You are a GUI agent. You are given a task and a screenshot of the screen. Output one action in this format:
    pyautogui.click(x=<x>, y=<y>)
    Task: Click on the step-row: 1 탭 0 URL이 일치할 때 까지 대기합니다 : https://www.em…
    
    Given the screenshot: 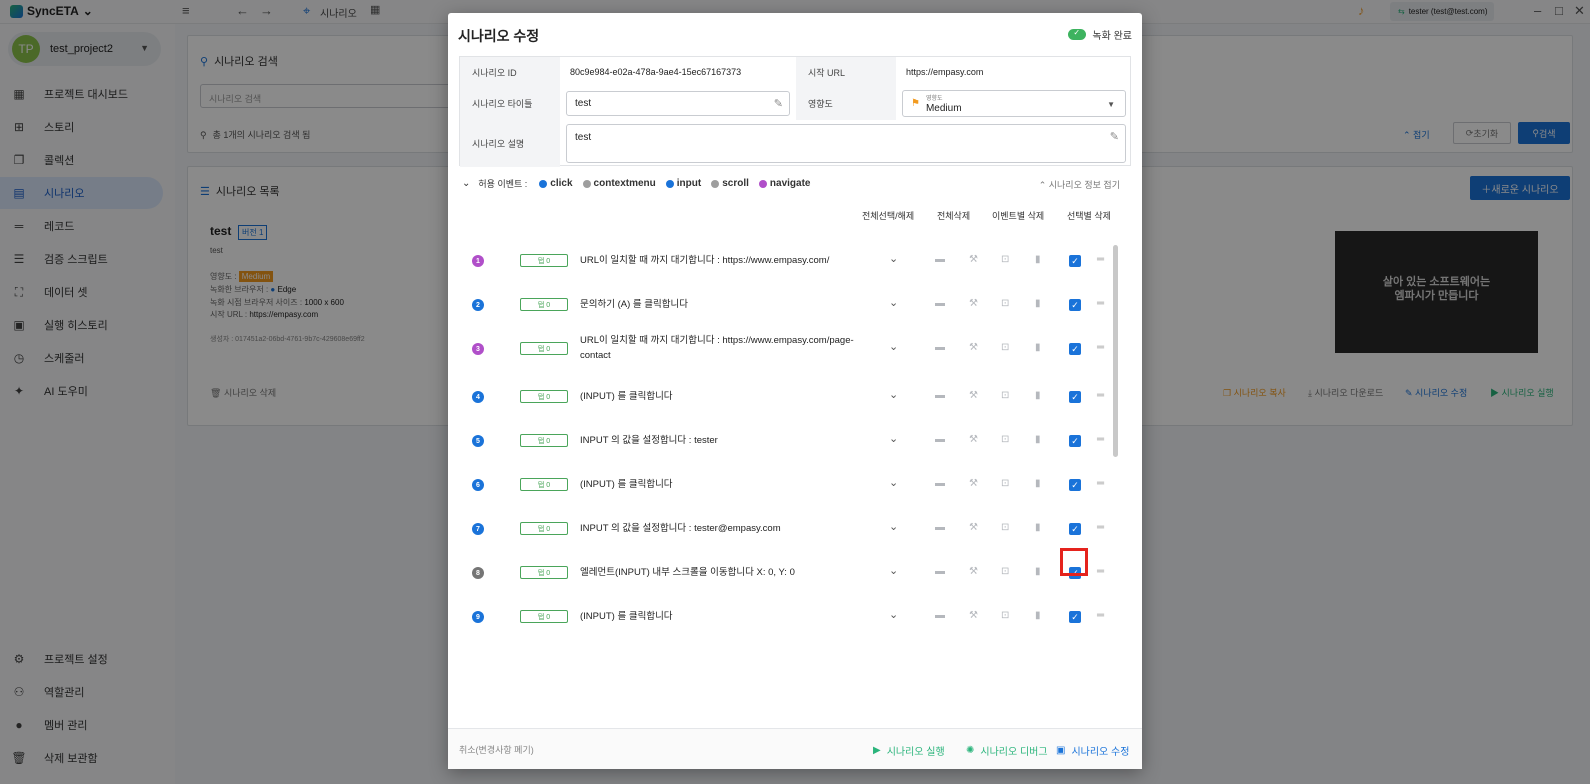 What is the action you would take?
    pyautogui.click(x=782, y=261)
    